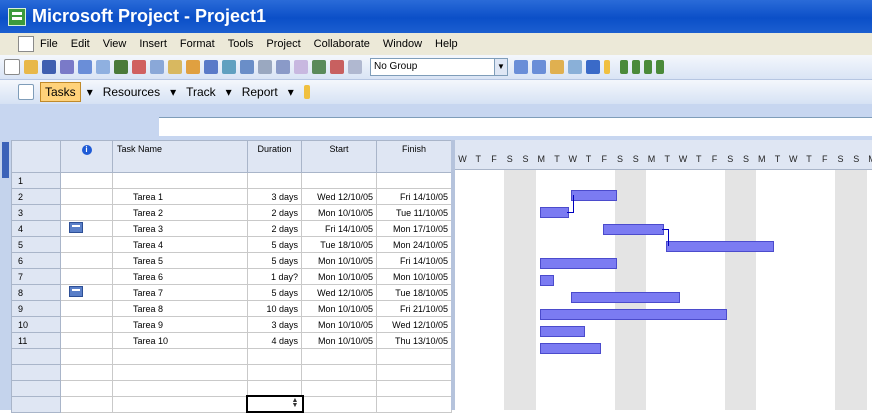 The image size is (872, 413). I want to click on row-number: 10, so click(36, 325).